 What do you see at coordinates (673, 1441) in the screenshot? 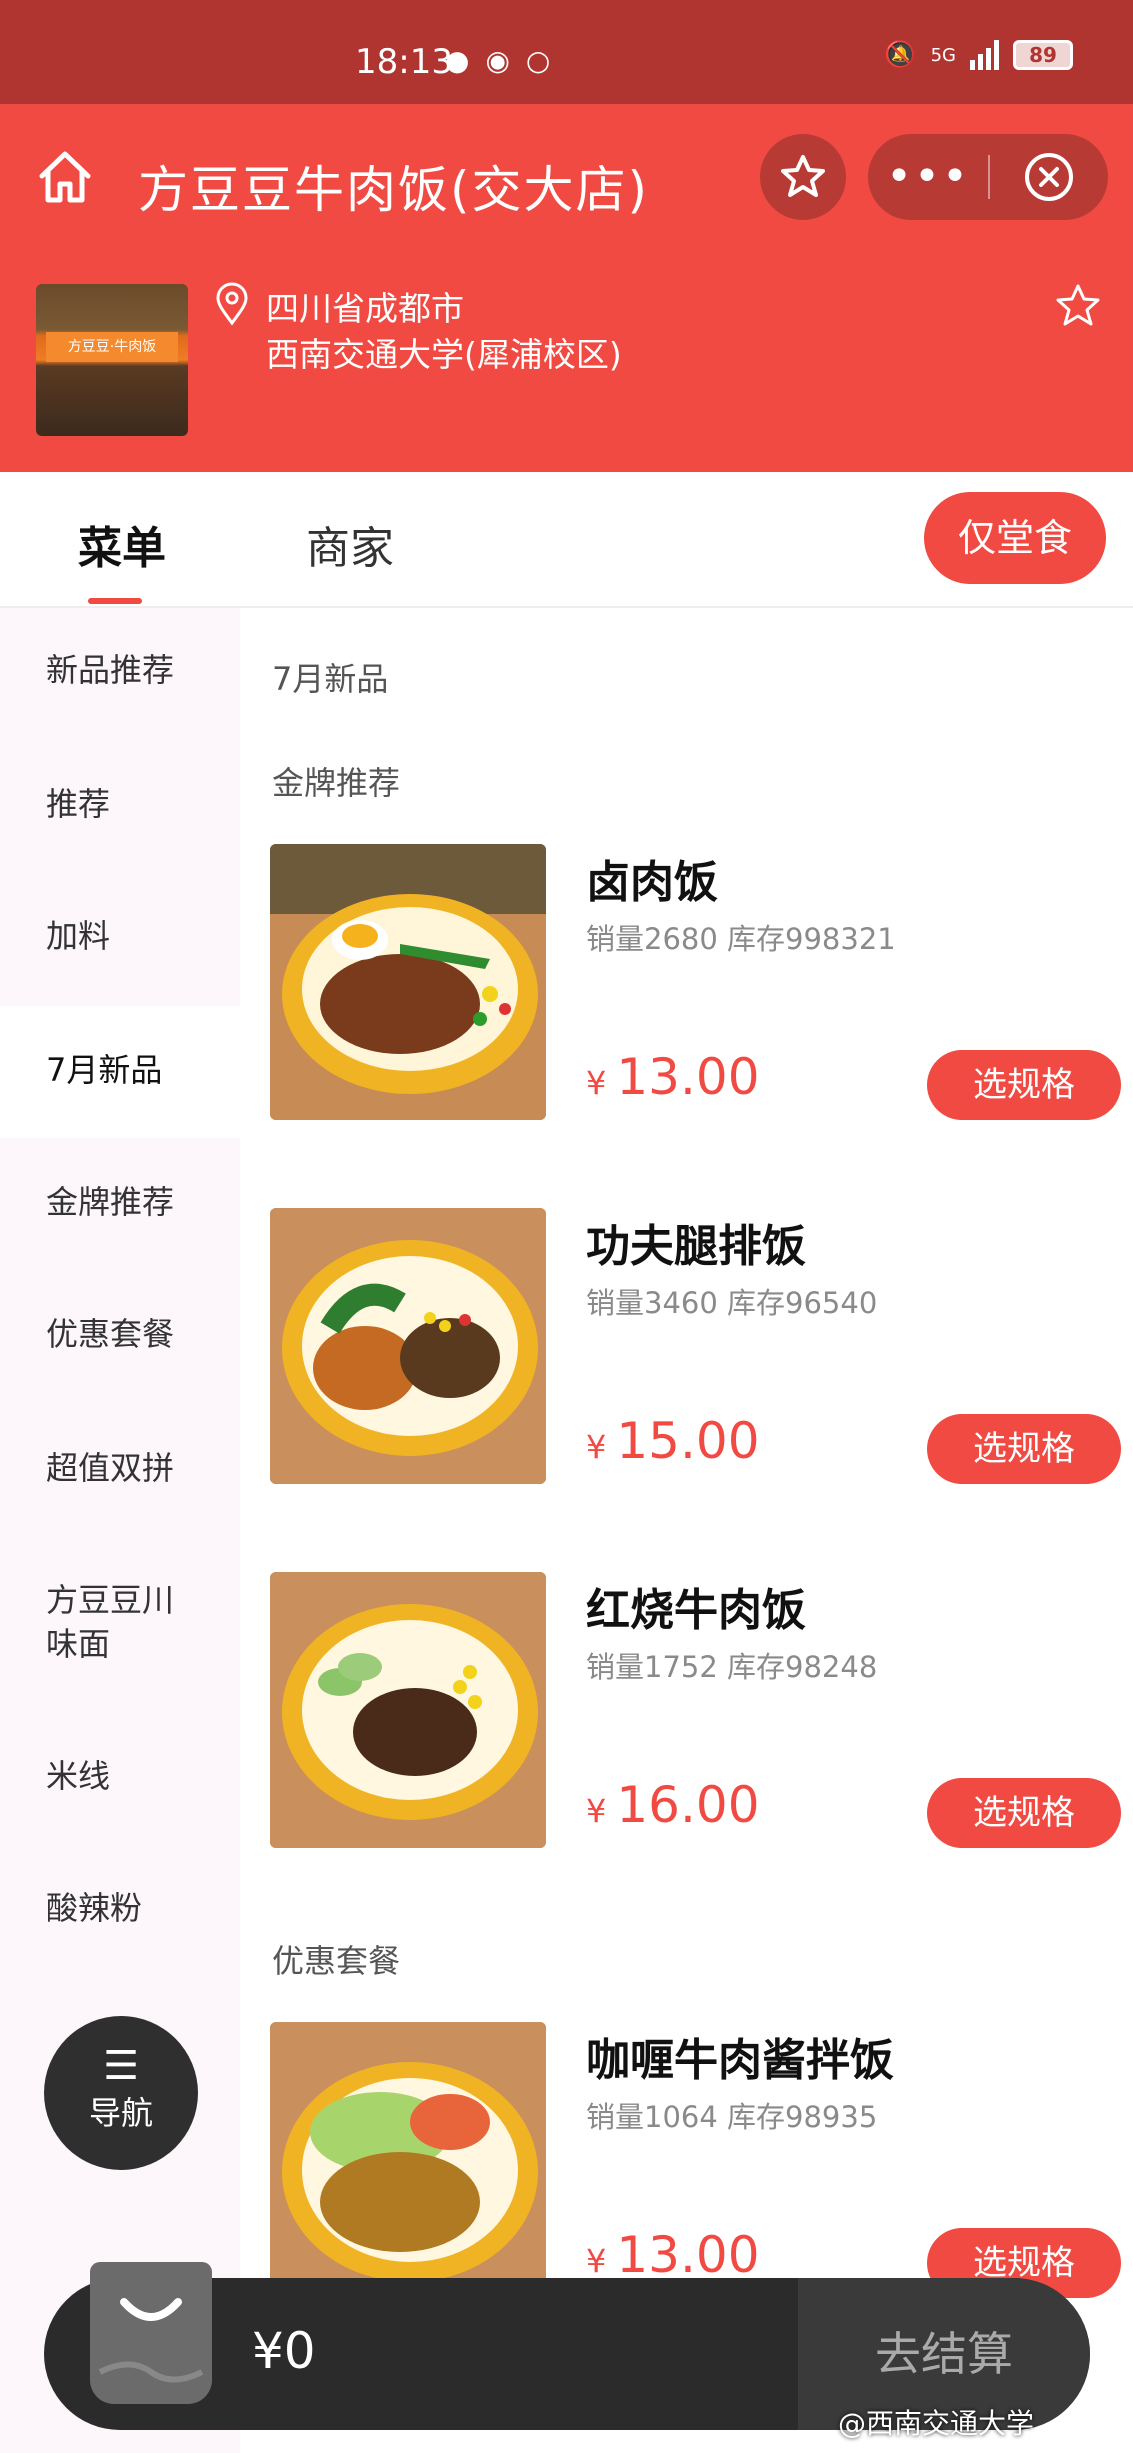
I see `dish-price: ¥15.00` at bounding box center [673, 1441].